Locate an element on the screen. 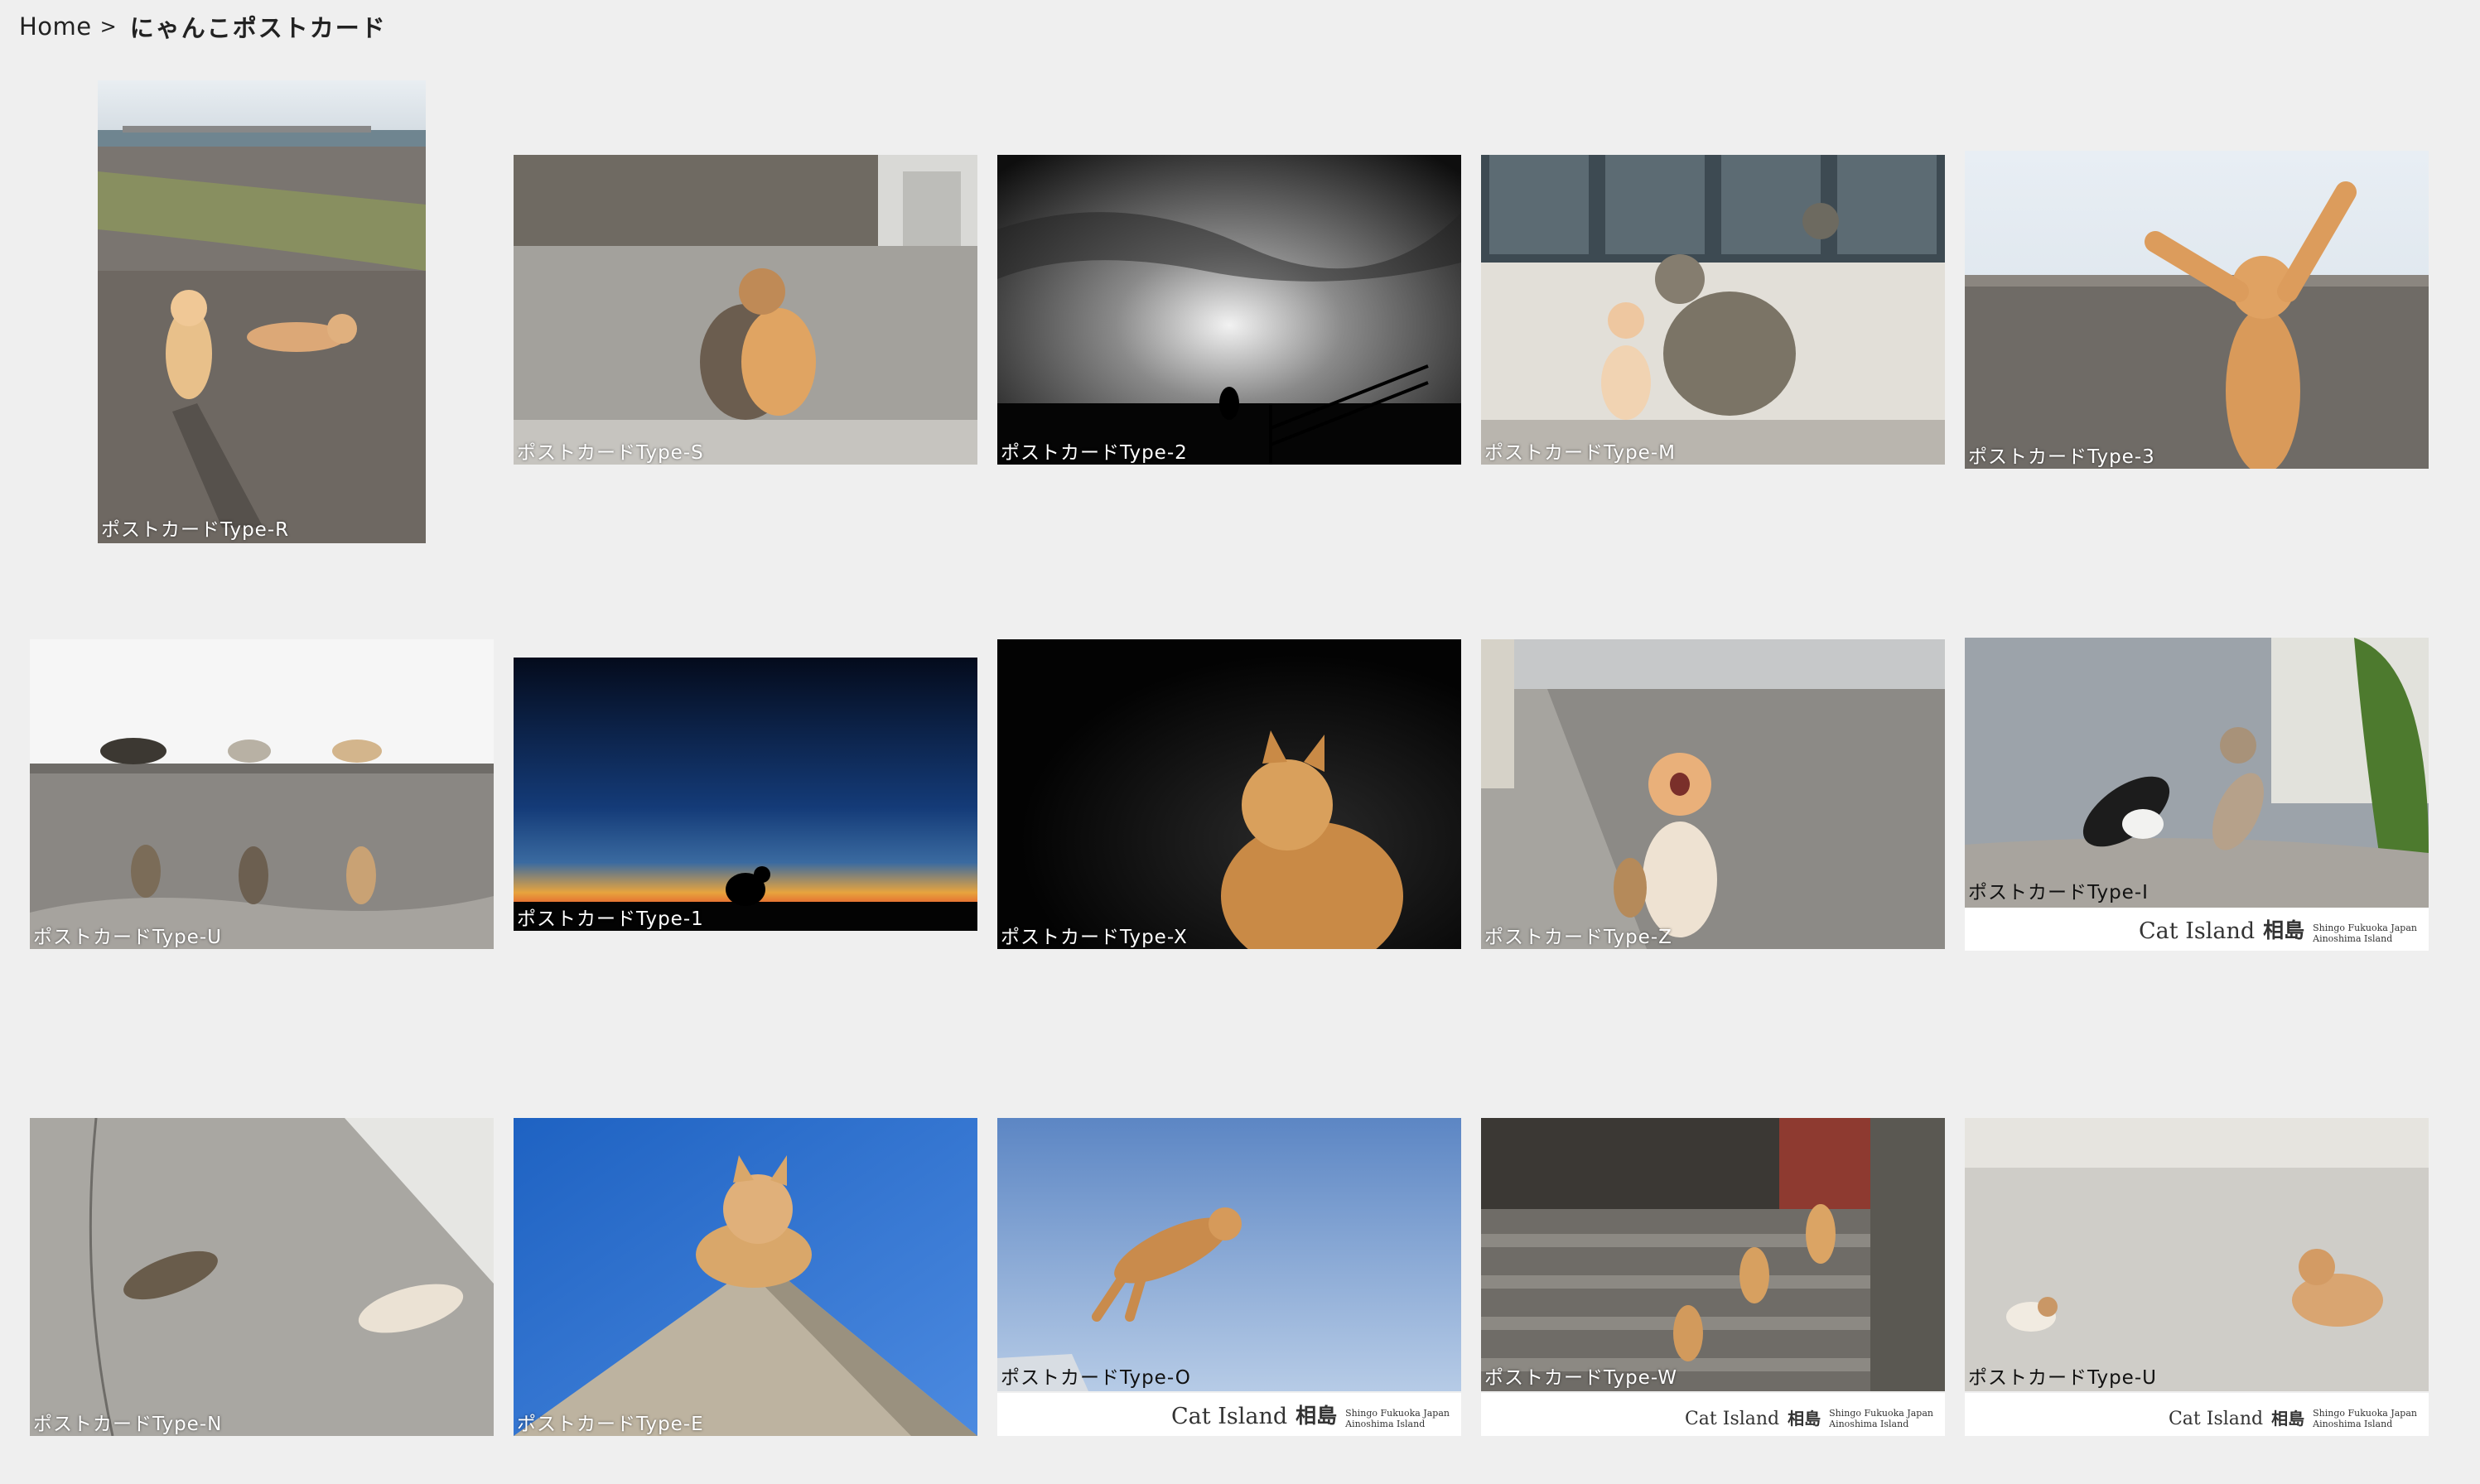  postcard-type-n: ポストカードType-N is located at coordinates (262, 1277).